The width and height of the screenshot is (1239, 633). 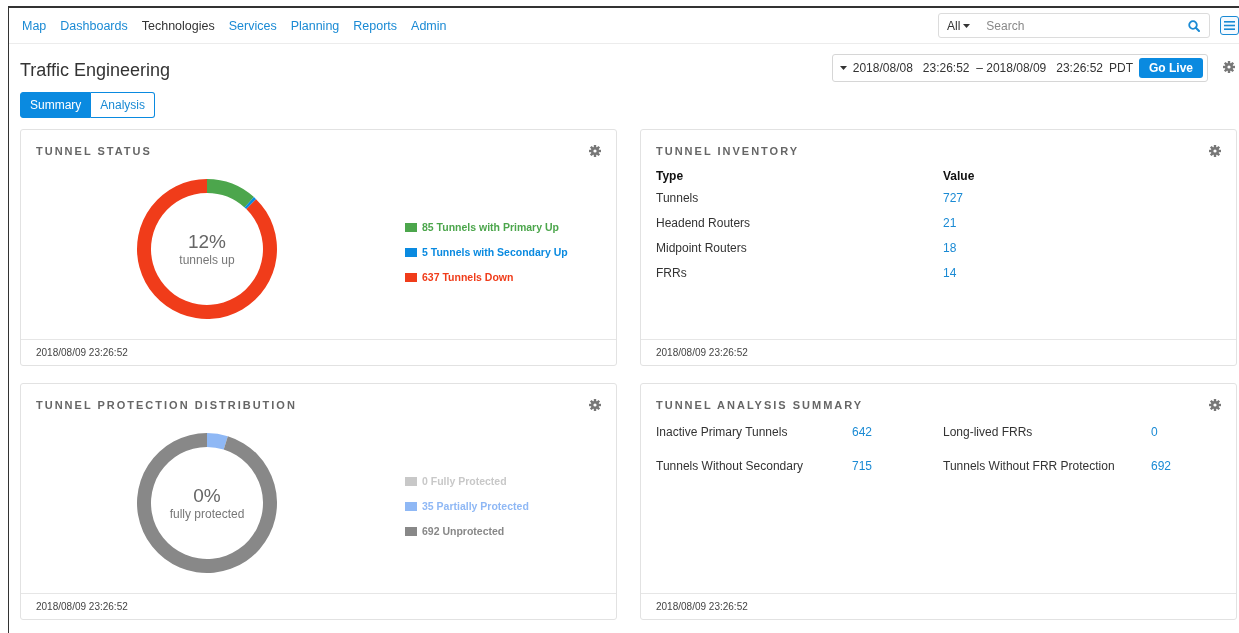 I want to click on date-range-picker: 2018/08/08 23:26:52 – 2018/08/09 23:26:52 PDT Go Live, so click(x=1019, y=68).